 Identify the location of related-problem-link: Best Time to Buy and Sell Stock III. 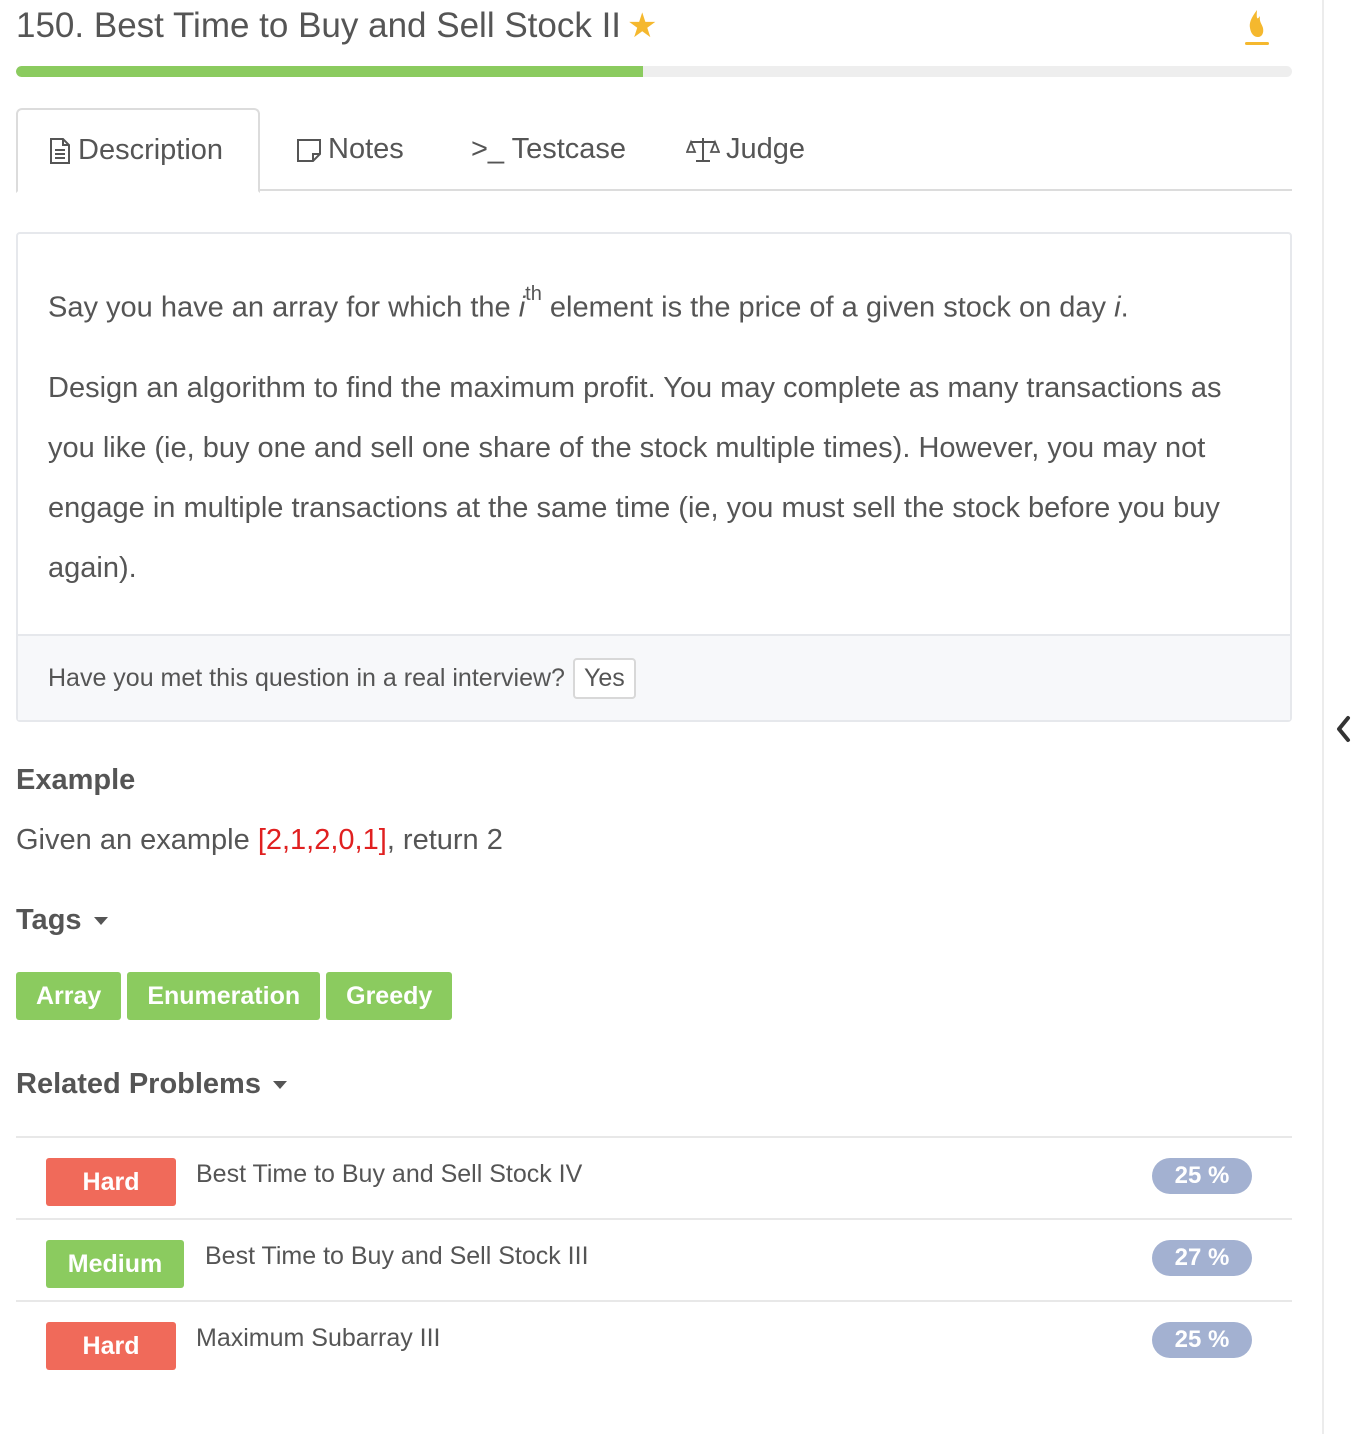
(397, 1256).